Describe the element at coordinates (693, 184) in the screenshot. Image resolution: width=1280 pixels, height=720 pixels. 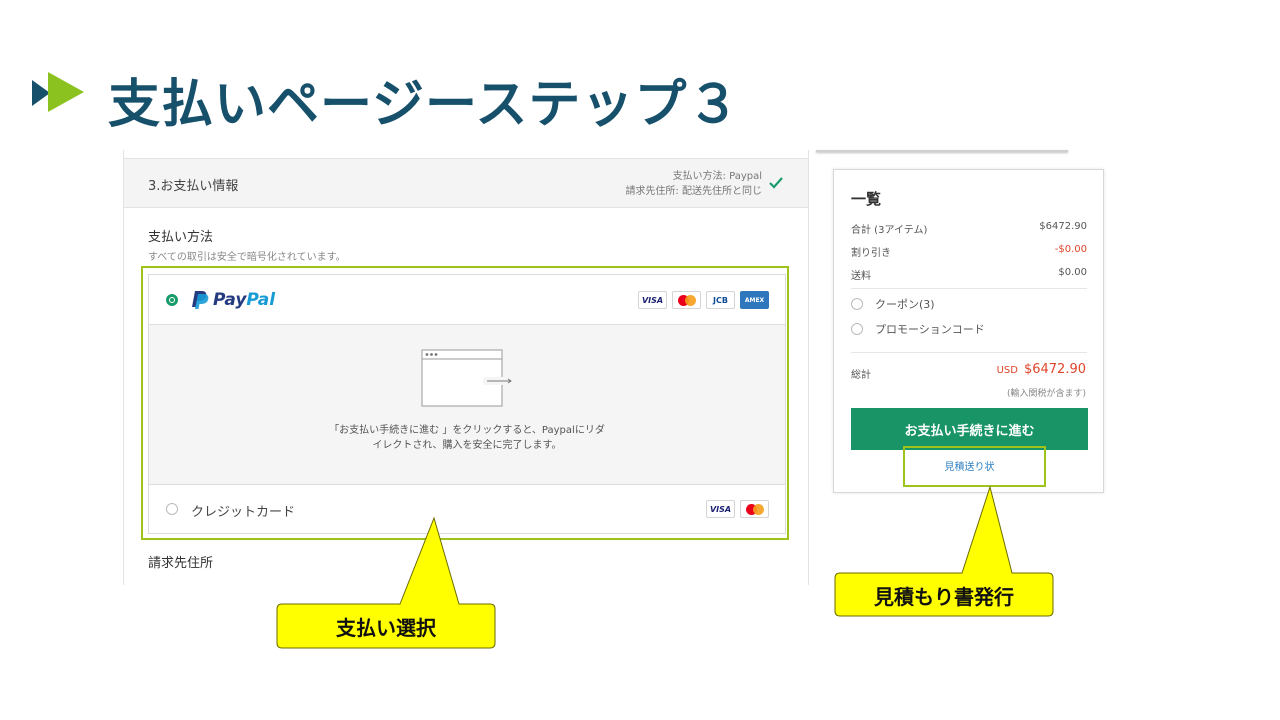
I see `section-summary: 支払い方法: Paypal 請求先住所: 配送先住所と同じ` at that location.